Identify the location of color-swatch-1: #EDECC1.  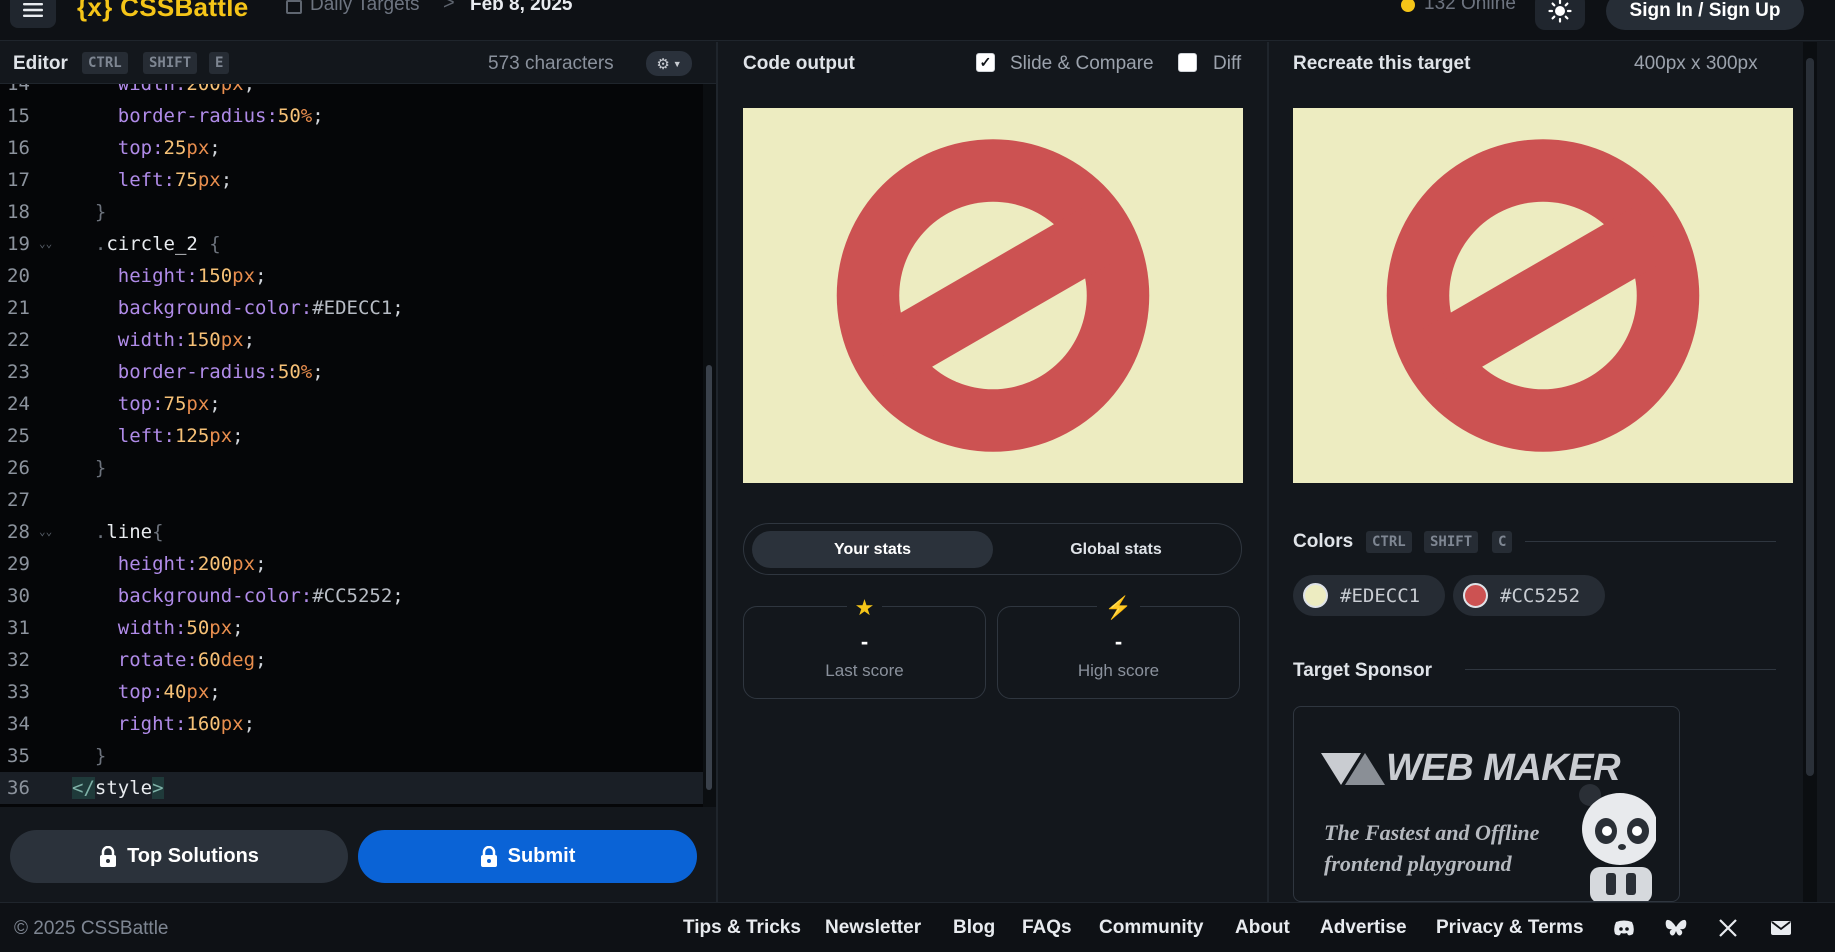
(1369, 595).